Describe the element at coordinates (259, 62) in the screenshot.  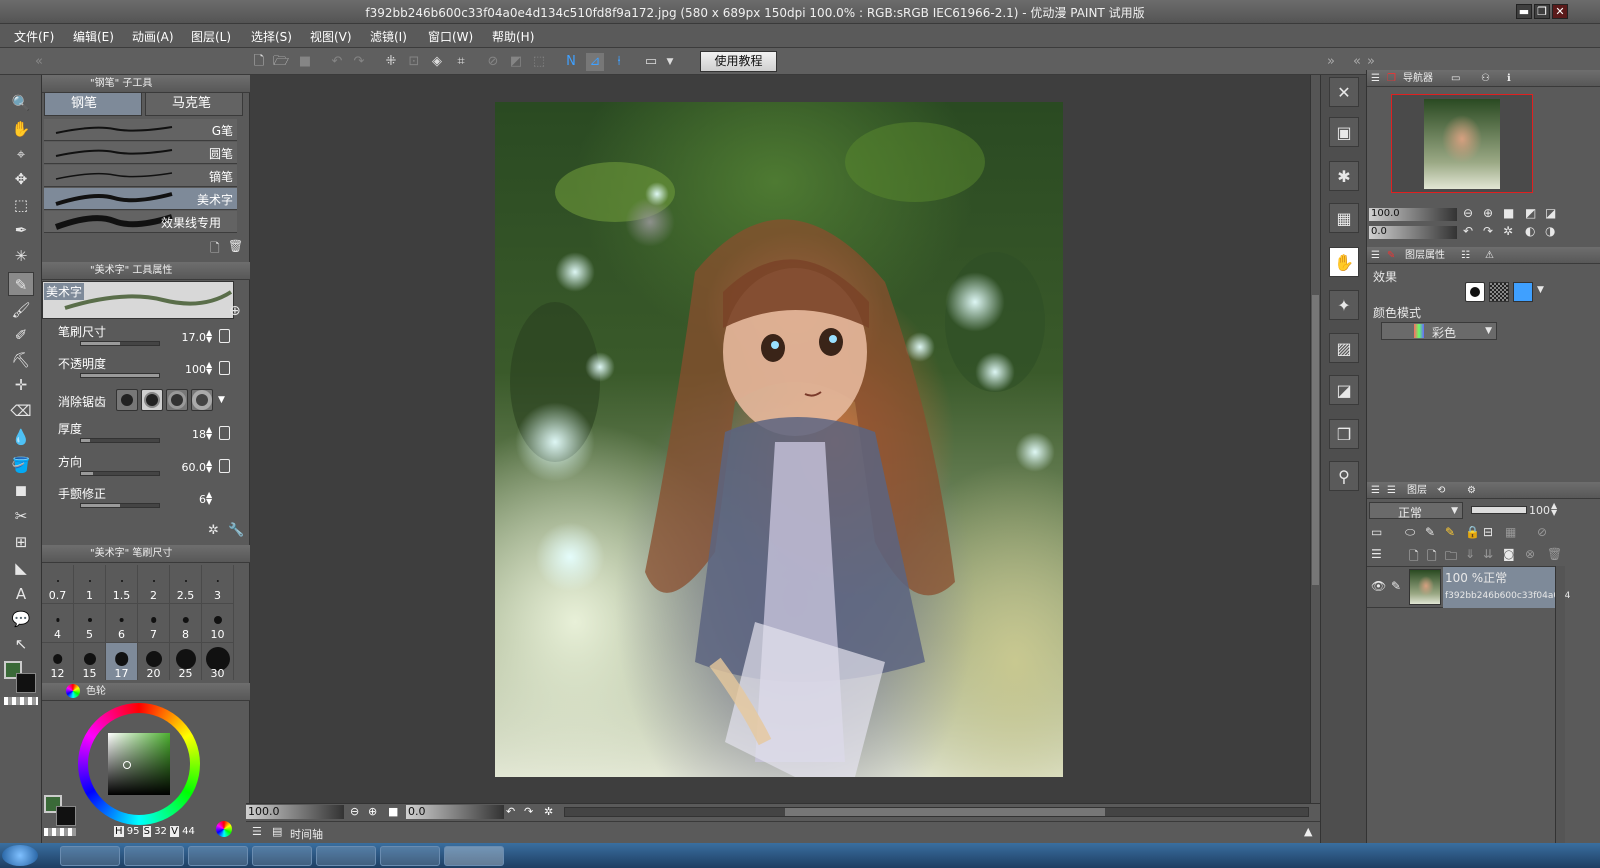
I see `new-file-icon: 🗋` at that location.